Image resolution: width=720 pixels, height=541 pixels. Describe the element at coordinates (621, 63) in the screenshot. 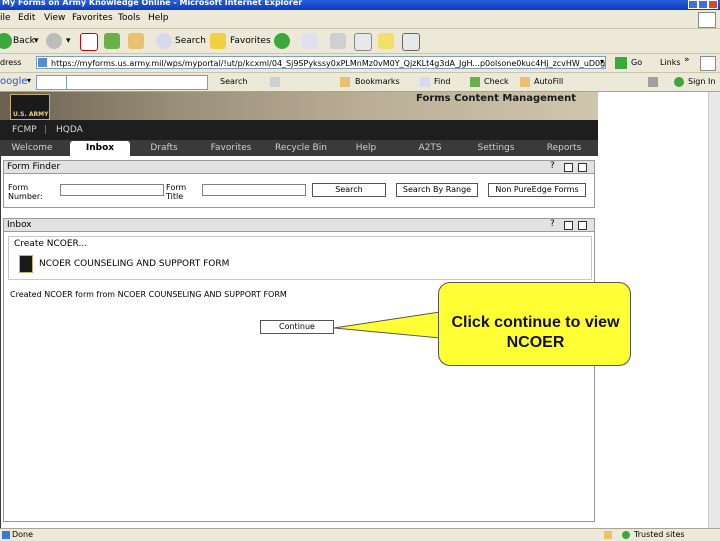

I see `go-arrow-icon` at that location.